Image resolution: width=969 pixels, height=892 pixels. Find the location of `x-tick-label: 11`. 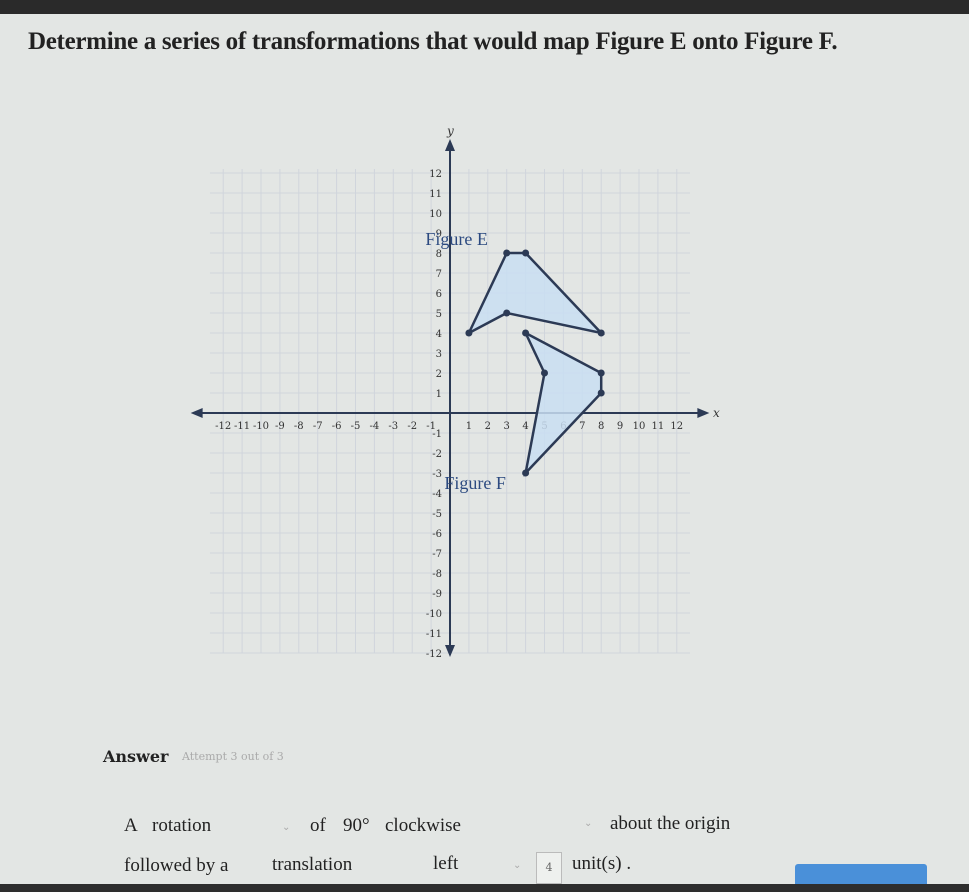

x-tick-label: 11 is located at coordinates (658, 426).